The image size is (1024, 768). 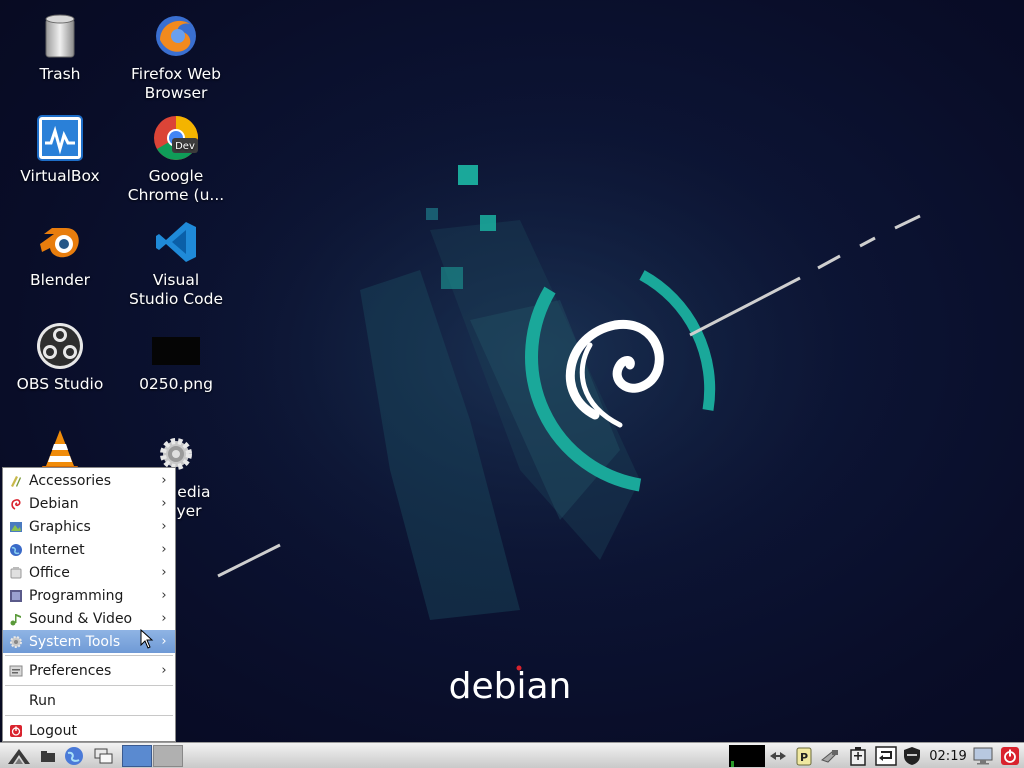 I want to click on blender-icon, so click(x=60, y=242).